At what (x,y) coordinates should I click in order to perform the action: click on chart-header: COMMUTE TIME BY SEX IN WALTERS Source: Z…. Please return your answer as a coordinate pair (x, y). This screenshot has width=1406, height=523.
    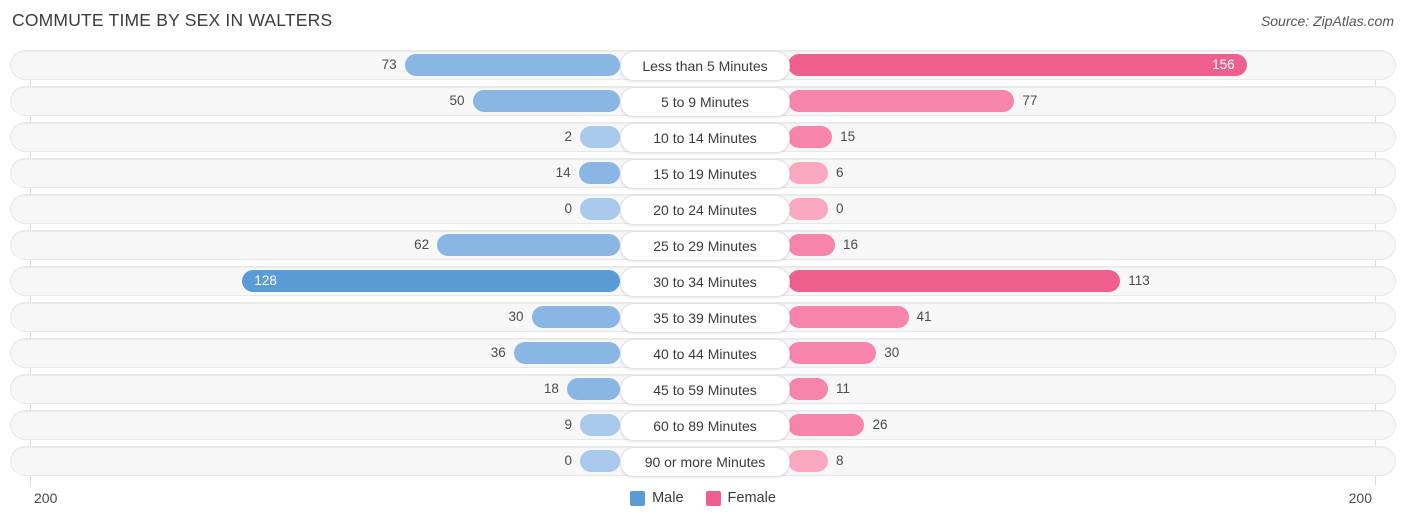
    Looking at the image, I should click on (703, 23).